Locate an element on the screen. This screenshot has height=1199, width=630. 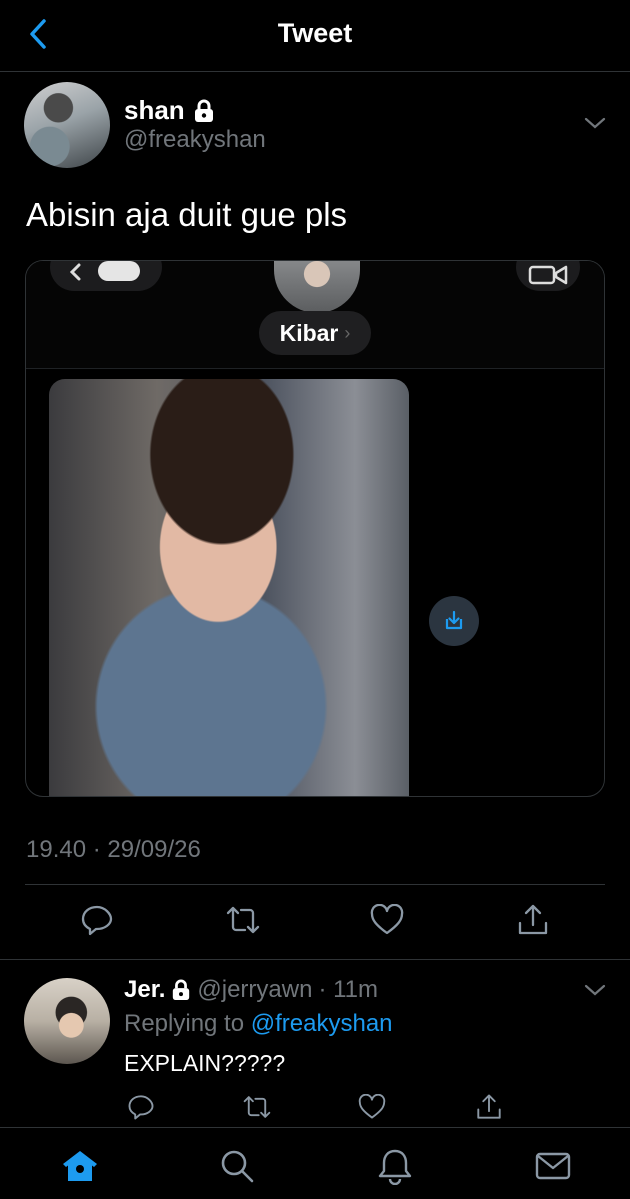
reply-text: EXPLAIN????? is located at coordinates (205, 1063).